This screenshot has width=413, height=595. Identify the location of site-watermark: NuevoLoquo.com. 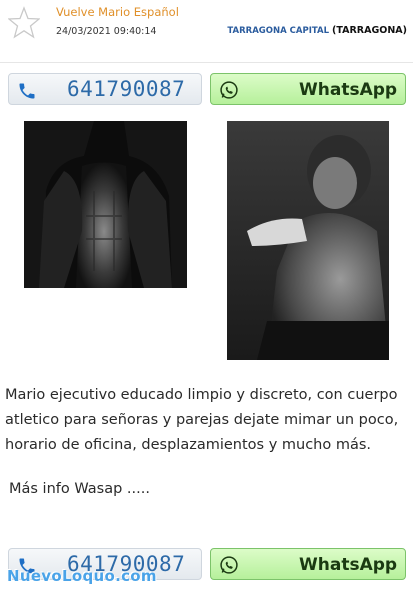
(82, 576).